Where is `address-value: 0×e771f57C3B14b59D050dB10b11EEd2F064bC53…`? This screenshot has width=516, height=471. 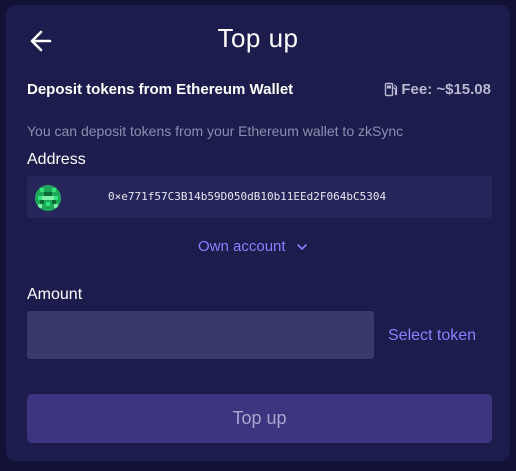
address-value: 0×e771f57C3B14b59D050dB10b11EEd2F064bC53… is located at coordinates (247, 196).